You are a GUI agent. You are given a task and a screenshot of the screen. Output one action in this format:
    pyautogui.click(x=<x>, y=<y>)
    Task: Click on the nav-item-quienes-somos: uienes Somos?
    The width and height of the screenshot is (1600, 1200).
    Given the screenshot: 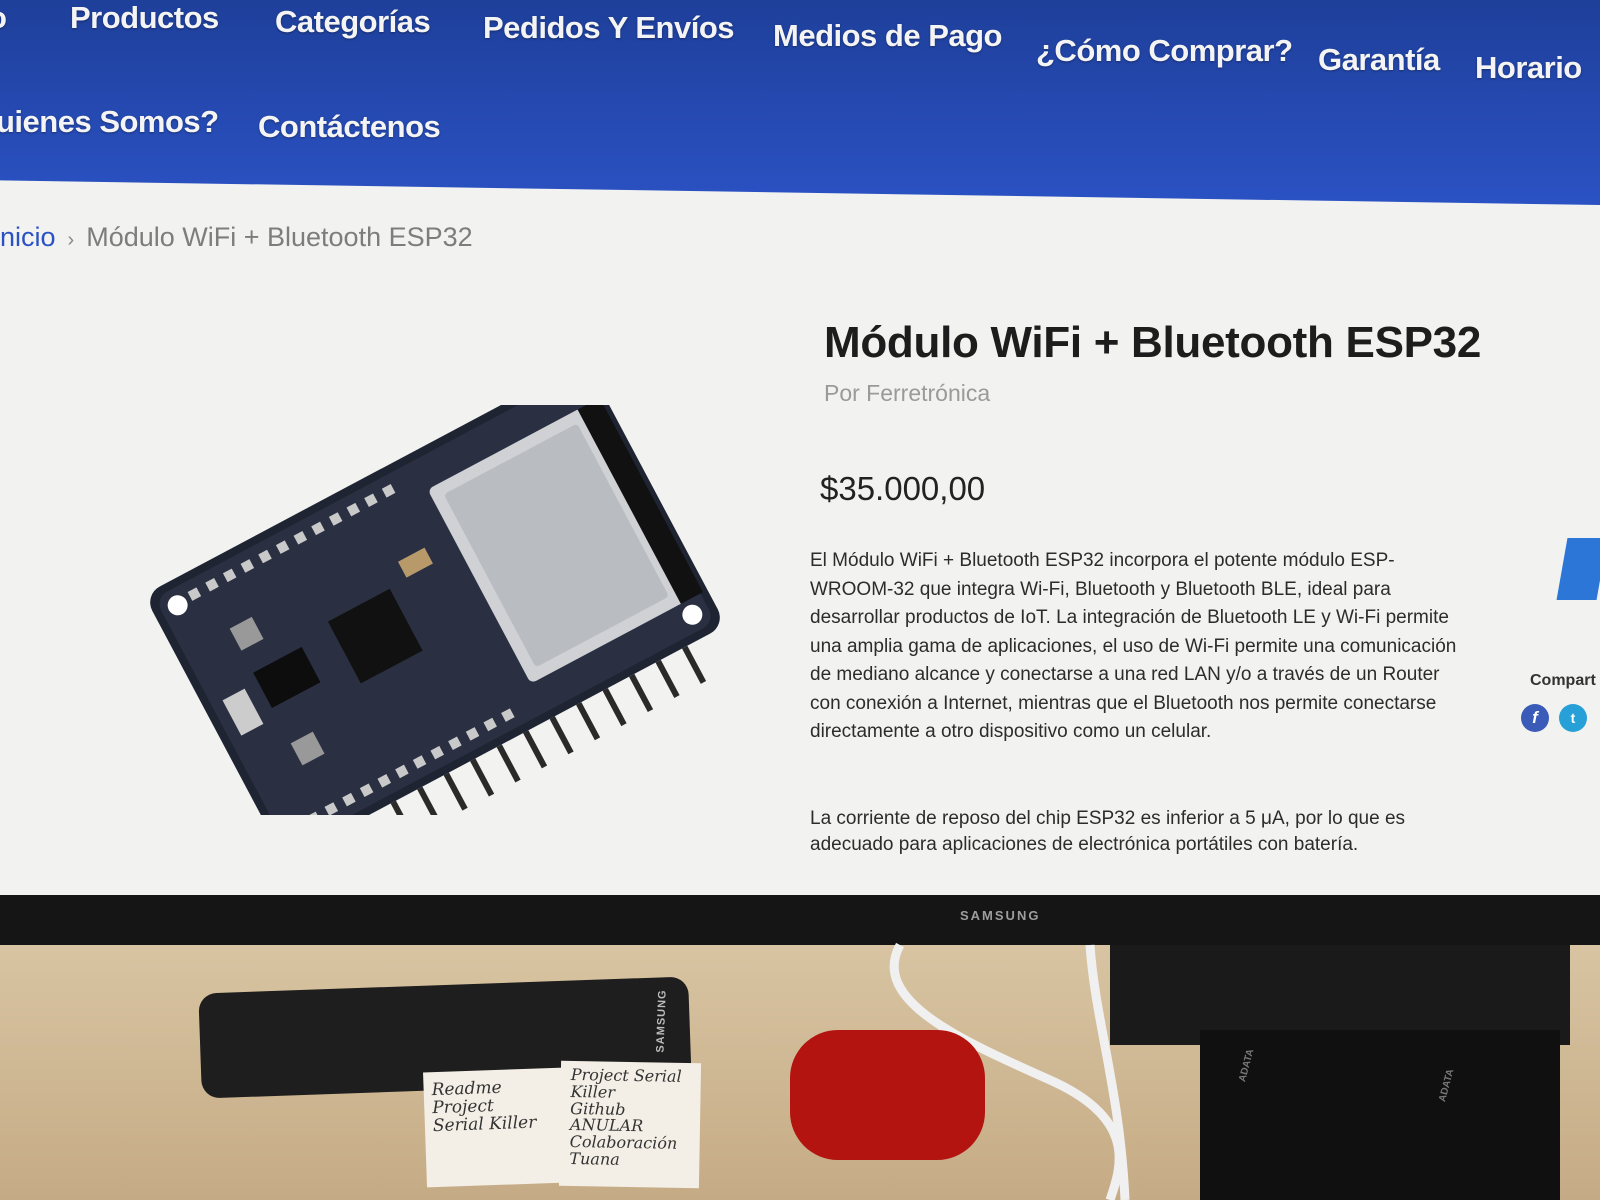 What is the action you would take?
    pyautogui.click(x=109, y=122)
    